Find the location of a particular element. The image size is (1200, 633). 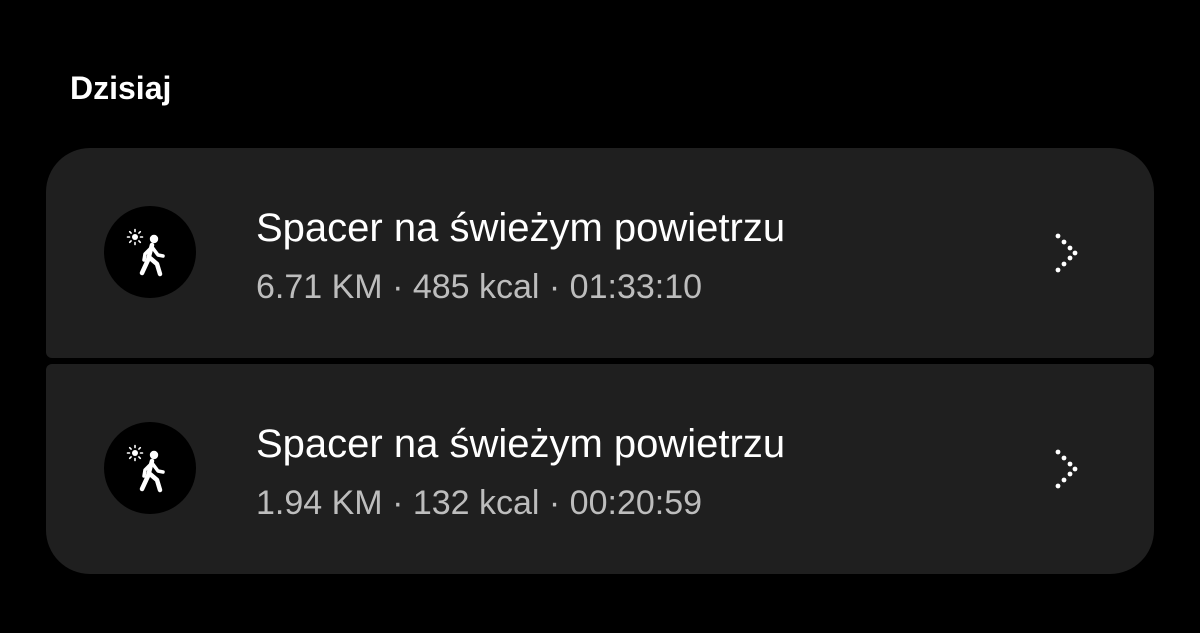

activity-stats: 1.94 KM · 132 kcal · 00:20:59 is located at coordinates (479, 503).